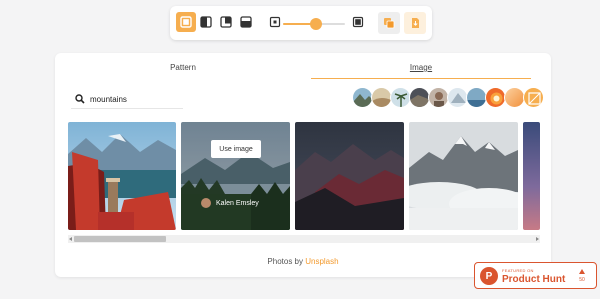  I want to click on image-search, so click(127, 100).